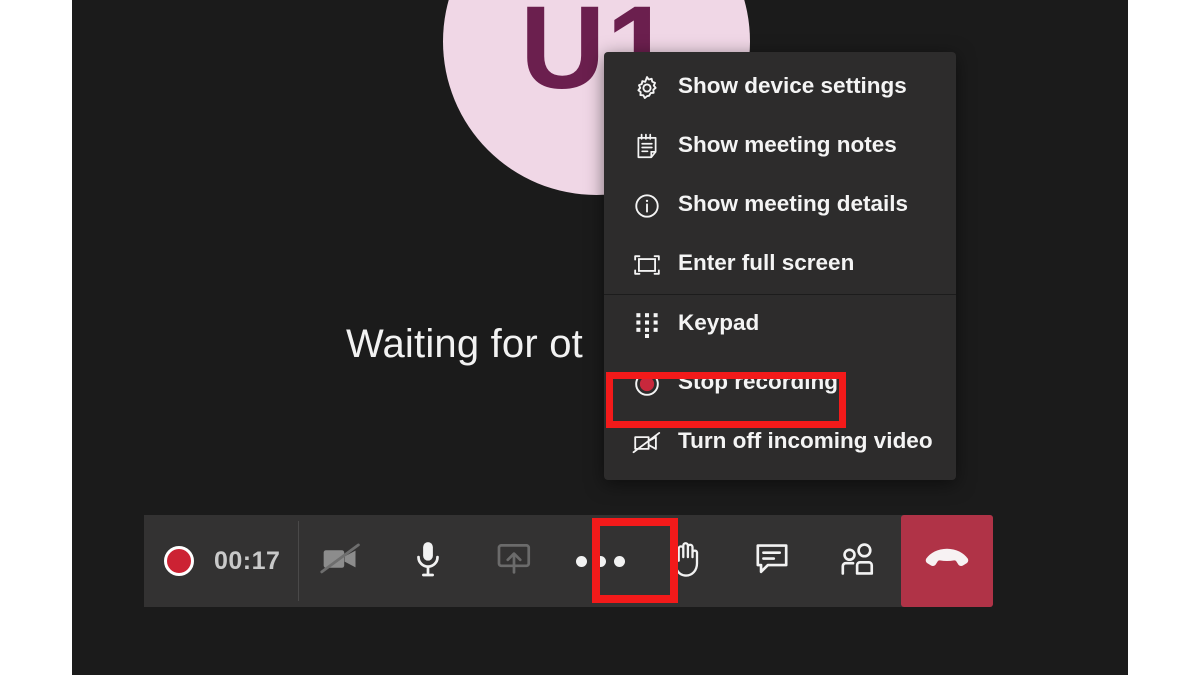  Describe the element at coordinates (787, 145) in the screenshot. I see `menu-item-label: Show meeting notes` at that location.